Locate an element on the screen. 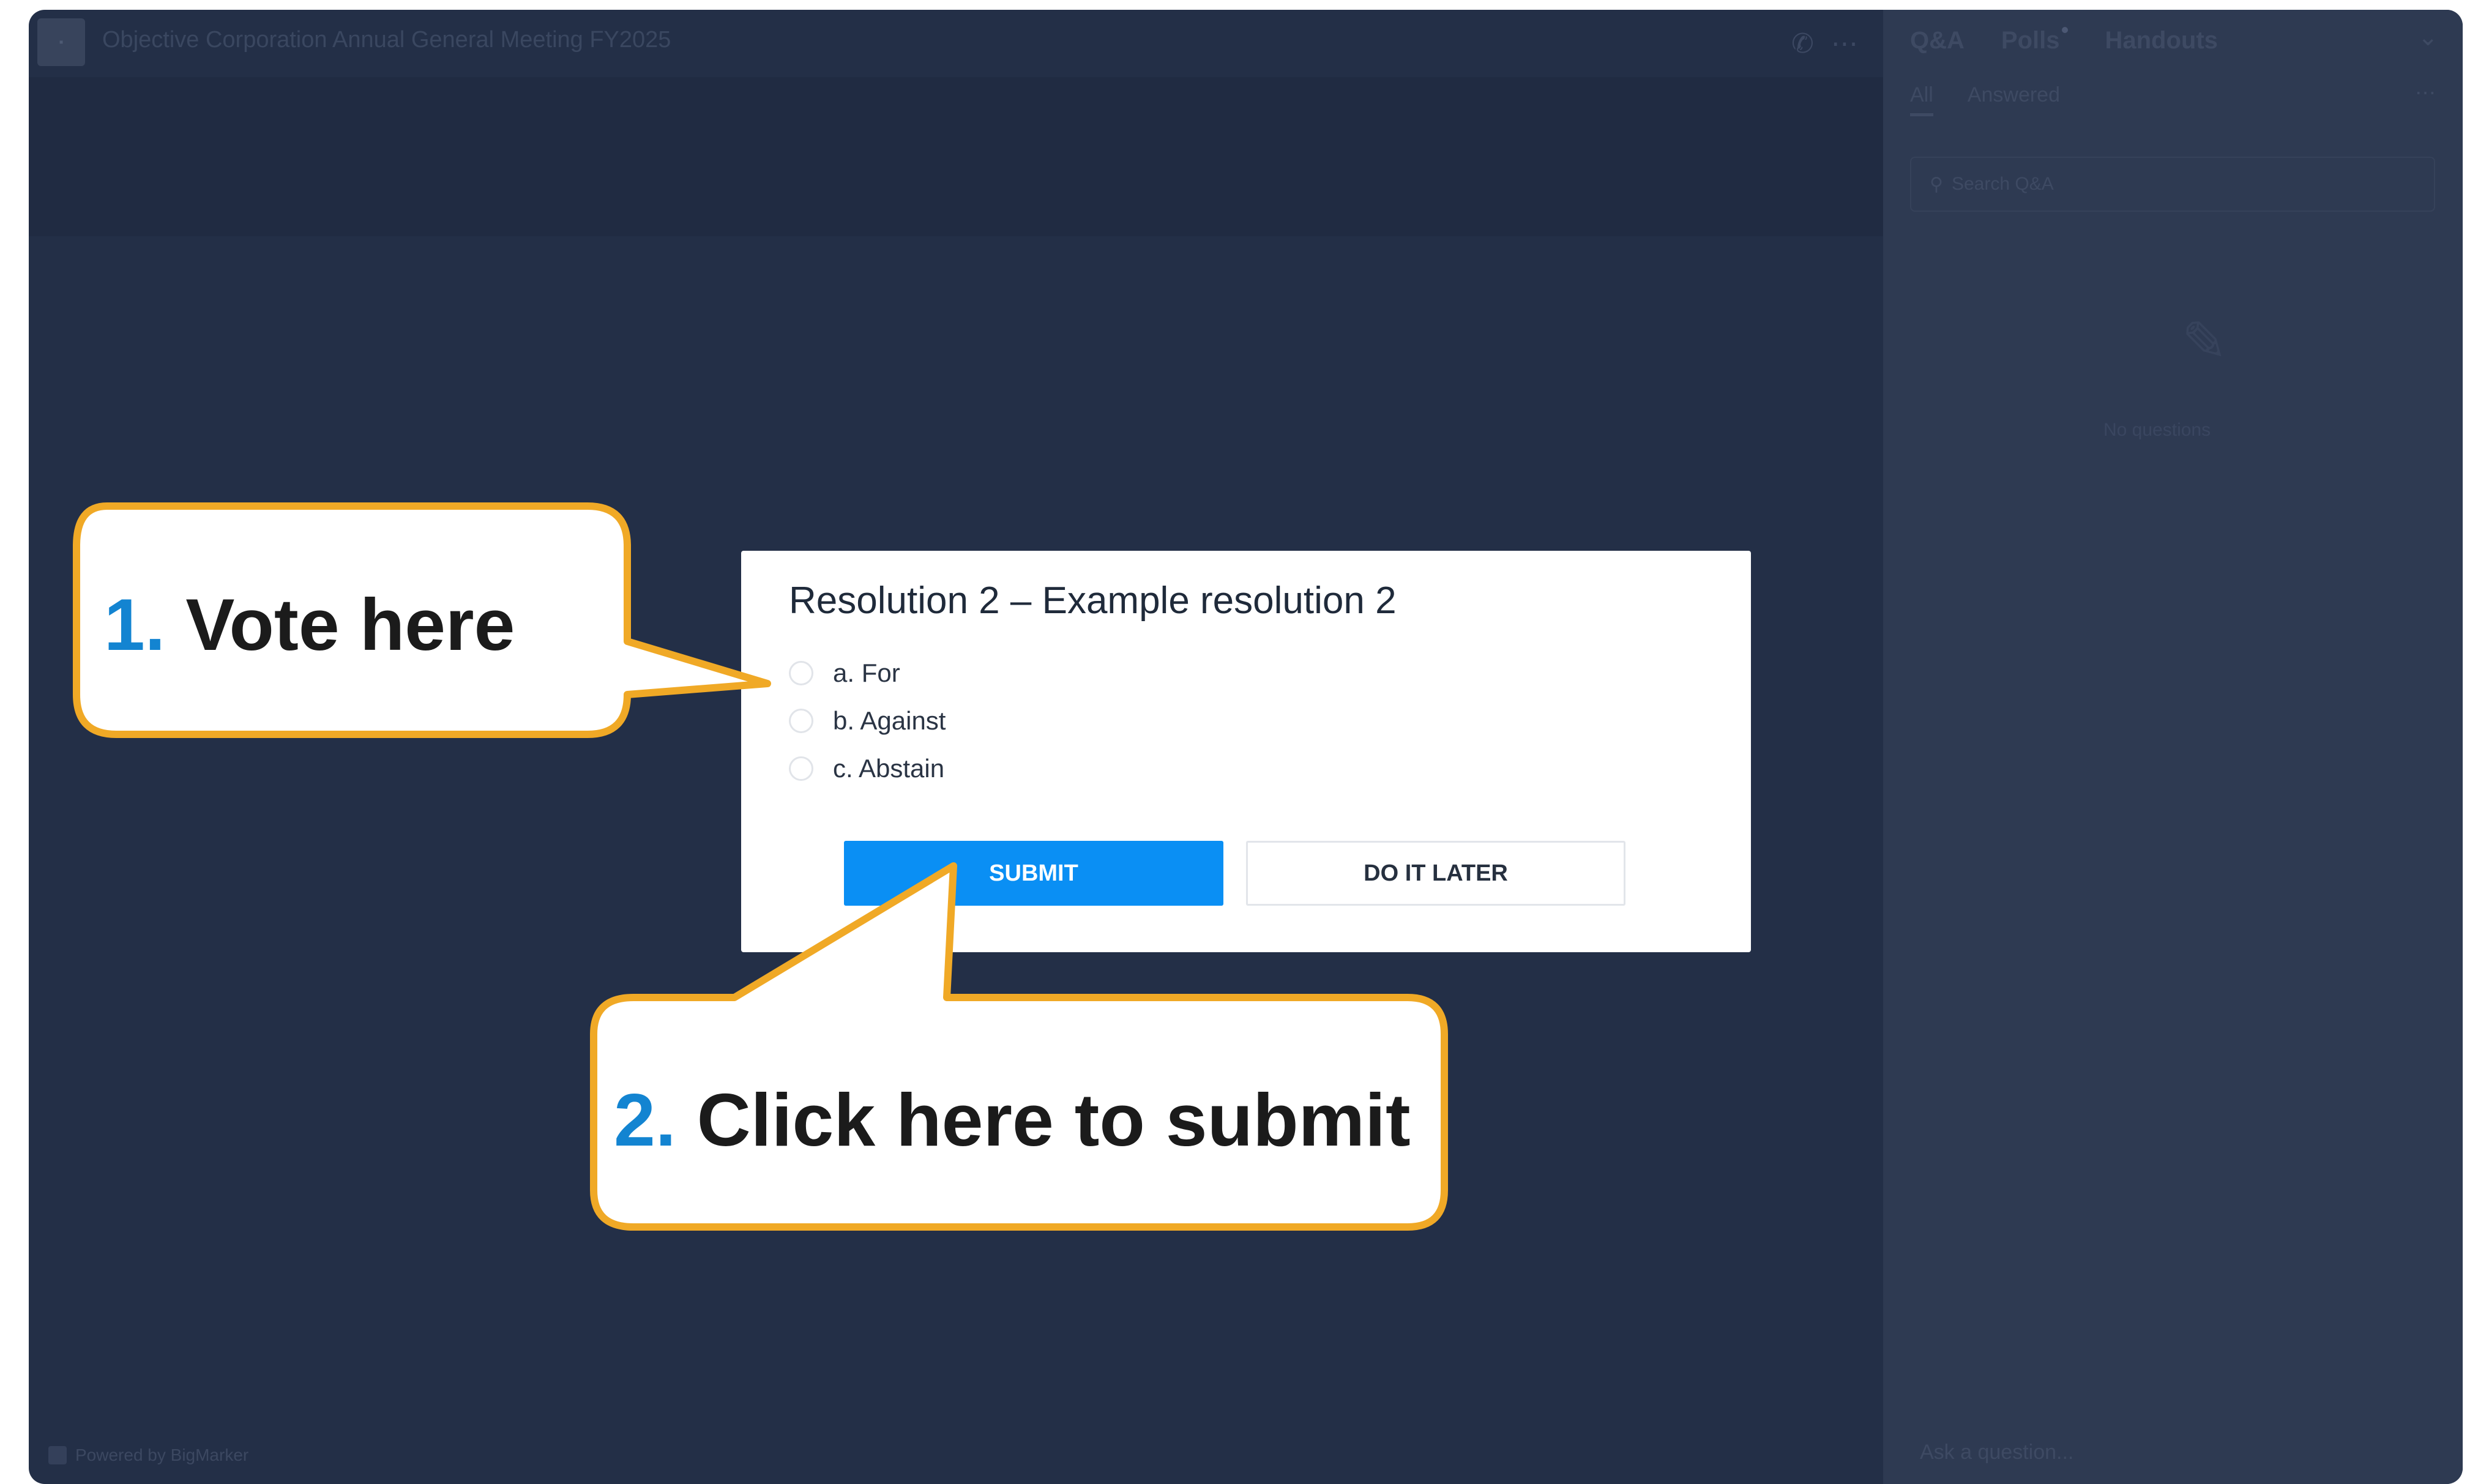  callout-vote-number: 1. is located at coordinates (135, 625).